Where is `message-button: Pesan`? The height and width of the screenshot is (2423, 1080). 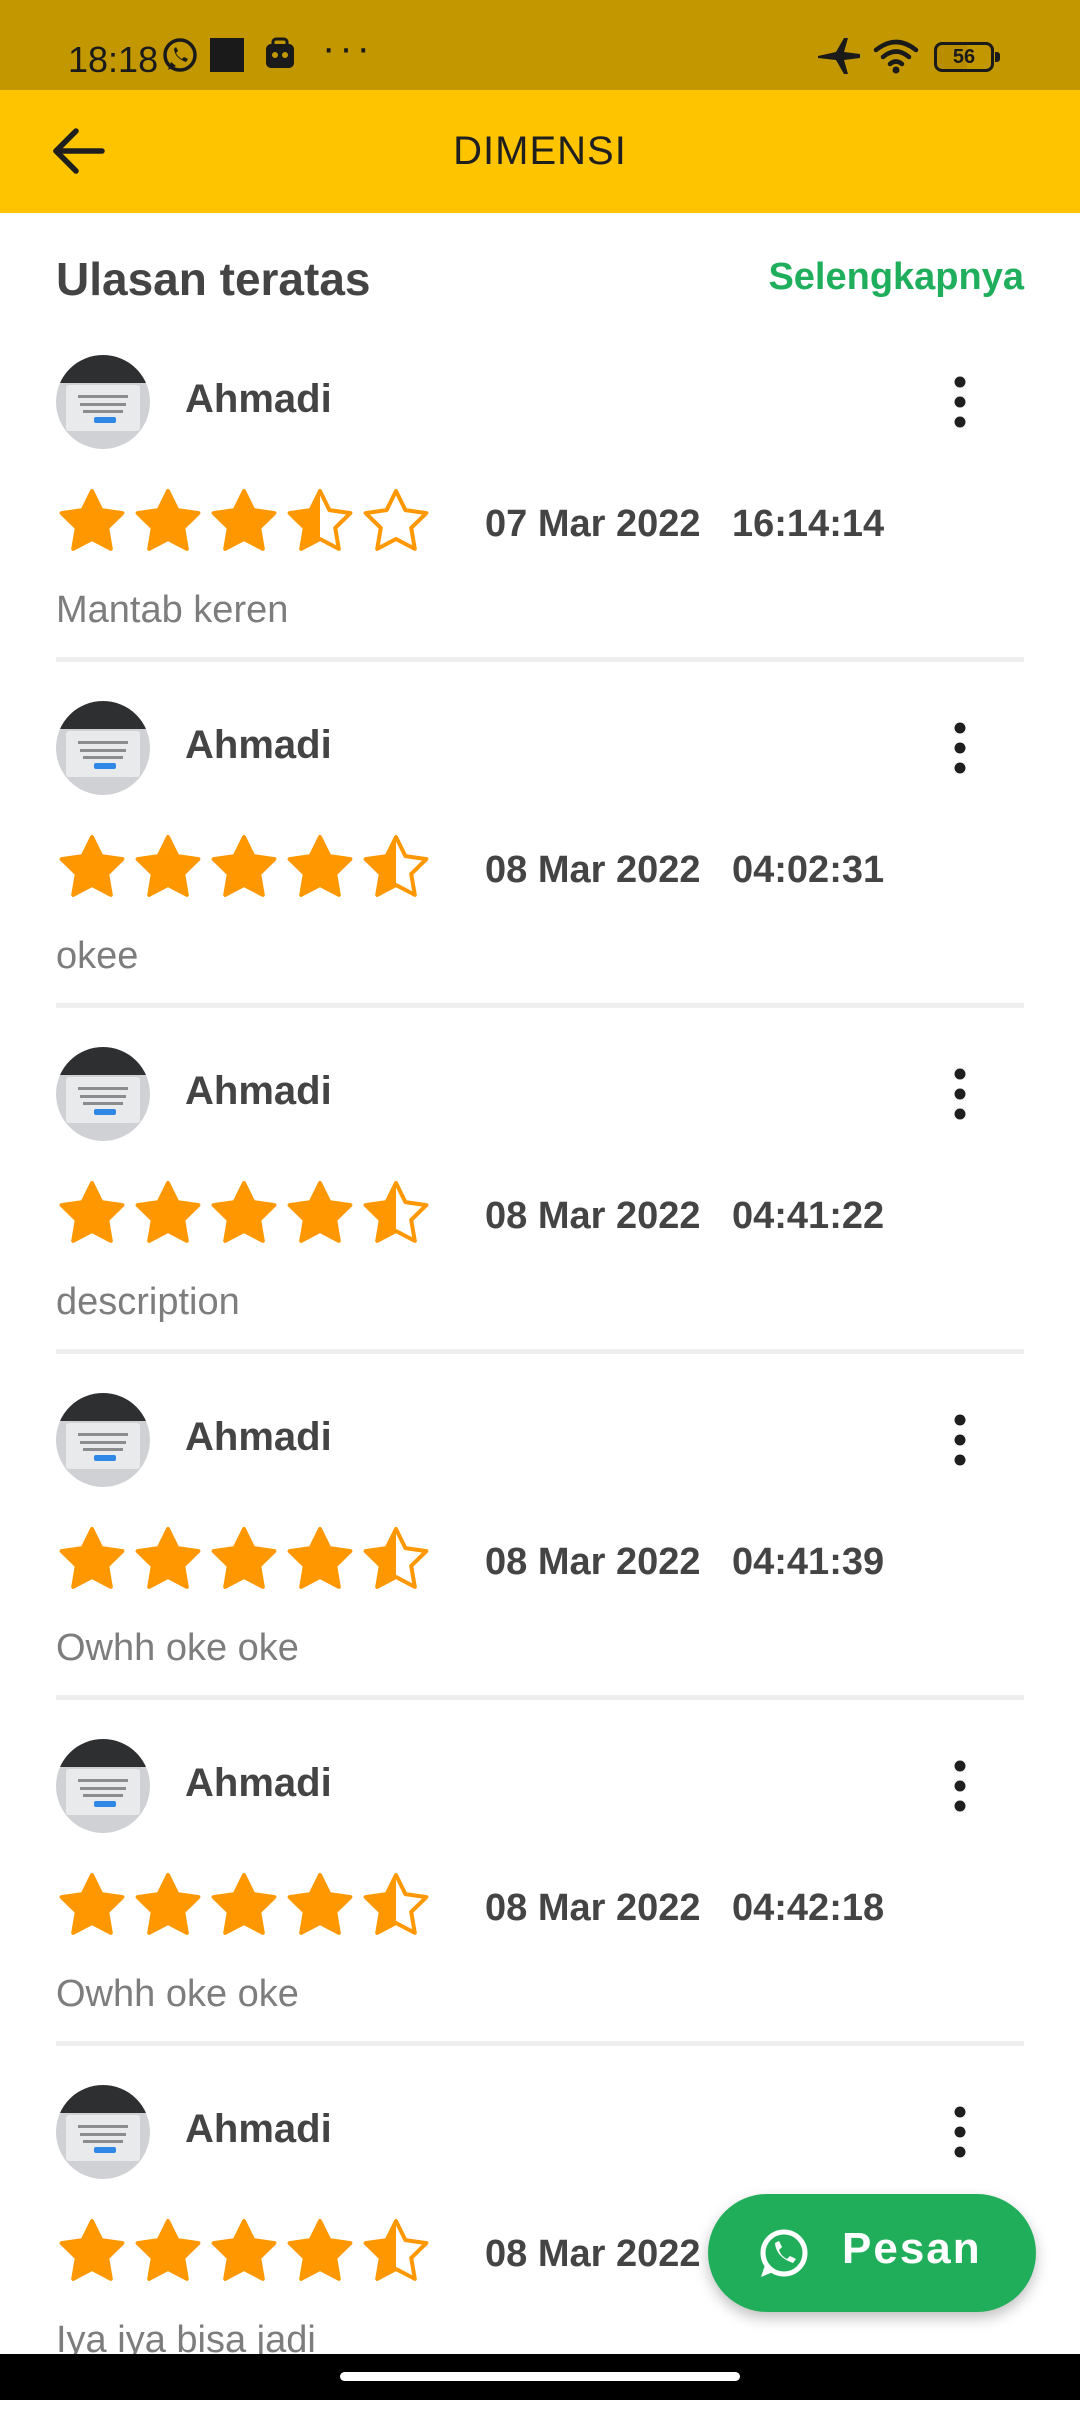
message-button: Pesan is located at coordinates (872, 2253).